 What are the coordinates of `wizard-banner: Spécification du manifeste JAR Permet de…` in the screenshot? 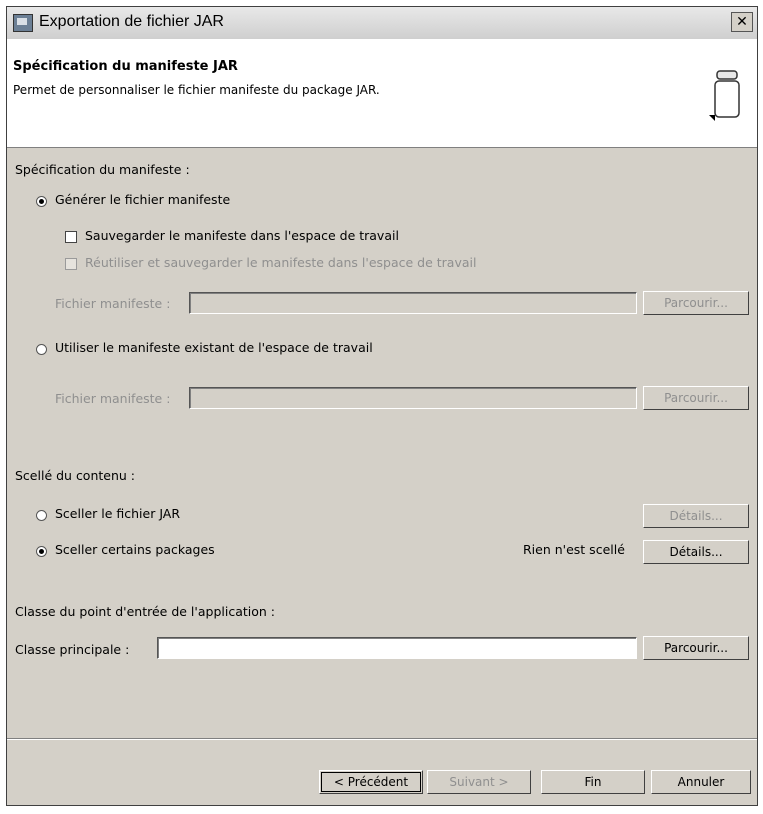 It's located at (382, 93).